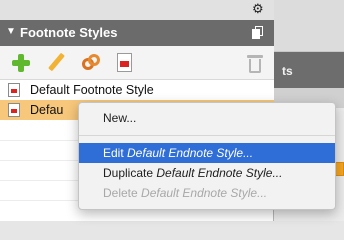 This screenshot has width=344, height=240. What do you see at coordinates (91, 63) in the screenshot?
I see `link-icon` at bounding box center [91, 63].